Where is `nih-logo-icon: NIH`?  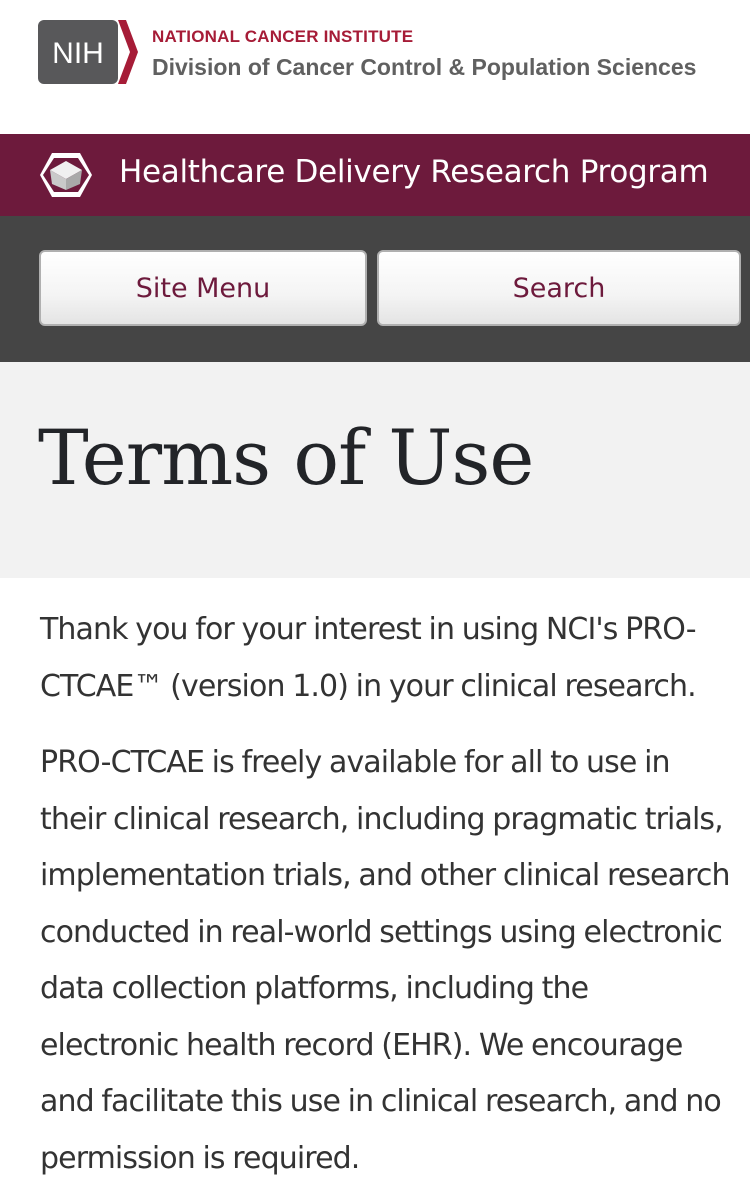 nih-logo-icon: NIH is located at coordinates (88, 52).